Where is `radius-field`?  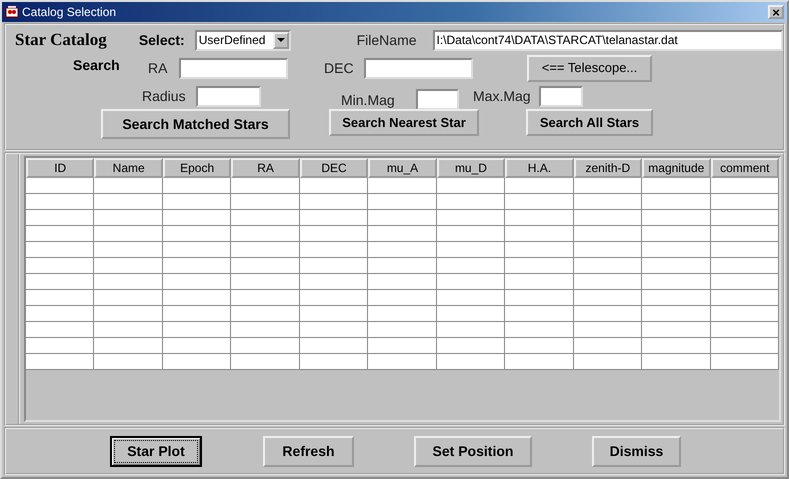
radius-field is located at coordinates (228, 96).